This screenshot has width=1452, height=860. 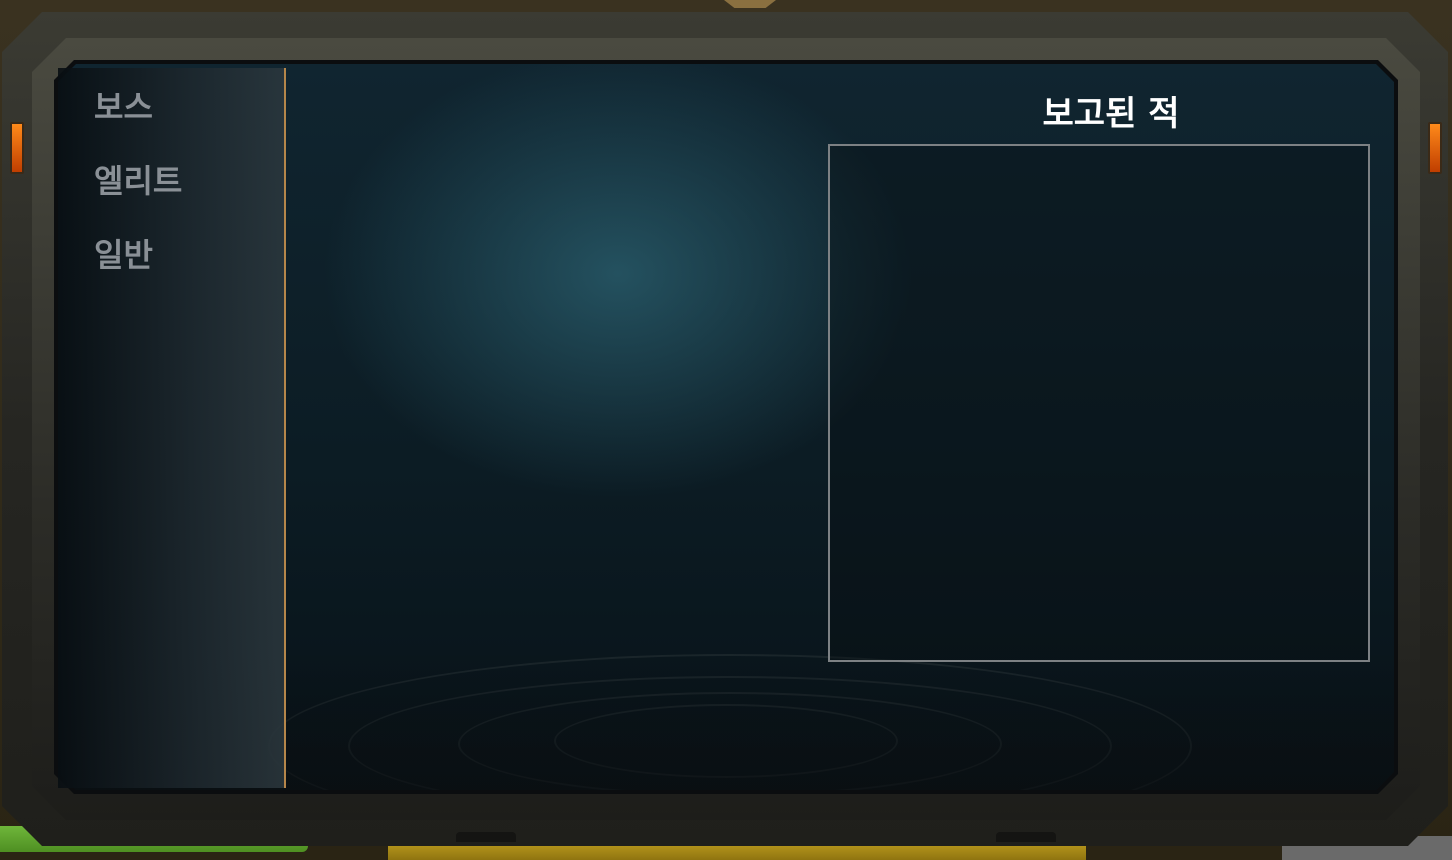 What do you see at coordinates (172, 428) in the screenshot?
I see `category-sidebar: 보스 엘리트 일반` at bounding box center [172, 428].